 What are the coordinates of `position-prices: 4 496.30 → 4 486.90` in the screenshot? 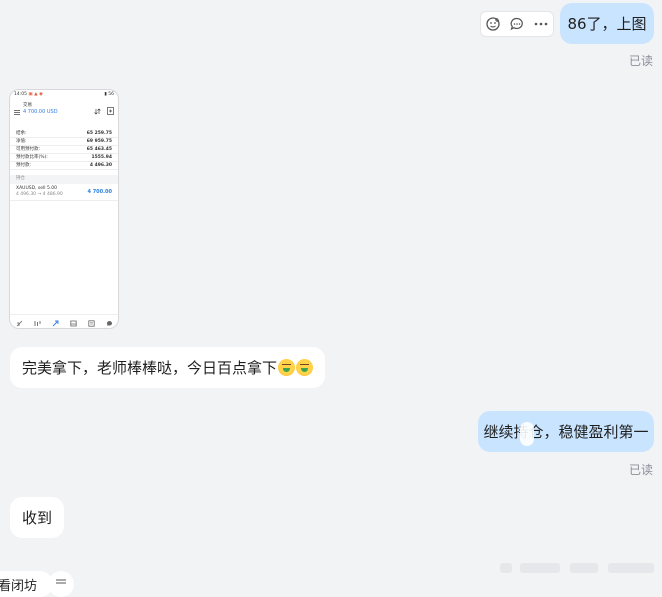 It's located at (39, 194).